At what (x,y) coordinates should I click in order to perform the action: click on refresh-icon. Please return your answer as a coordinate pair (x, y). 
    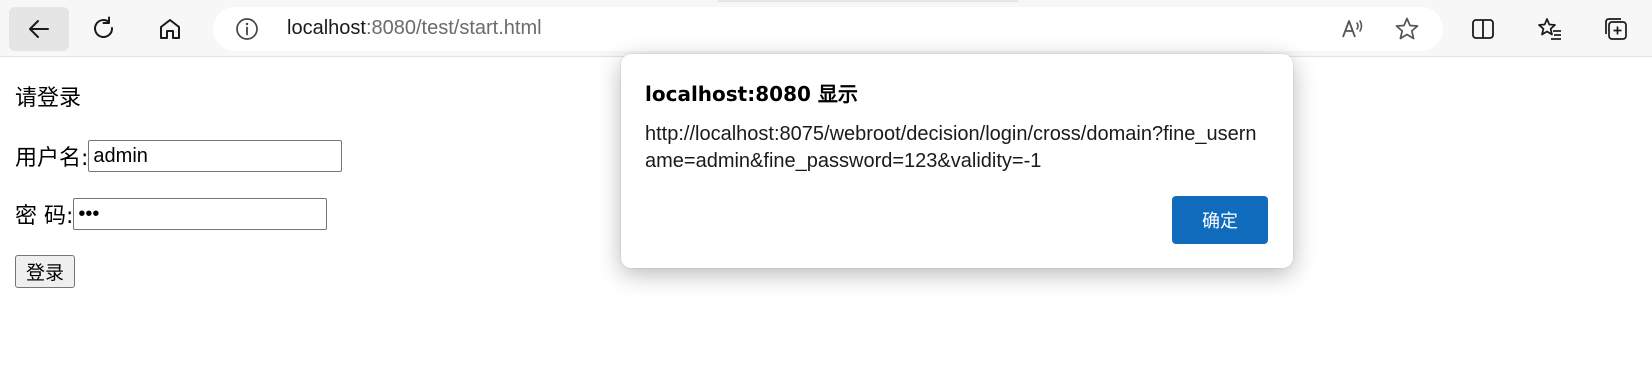
    Looking at the image, I should click on (104, 27).